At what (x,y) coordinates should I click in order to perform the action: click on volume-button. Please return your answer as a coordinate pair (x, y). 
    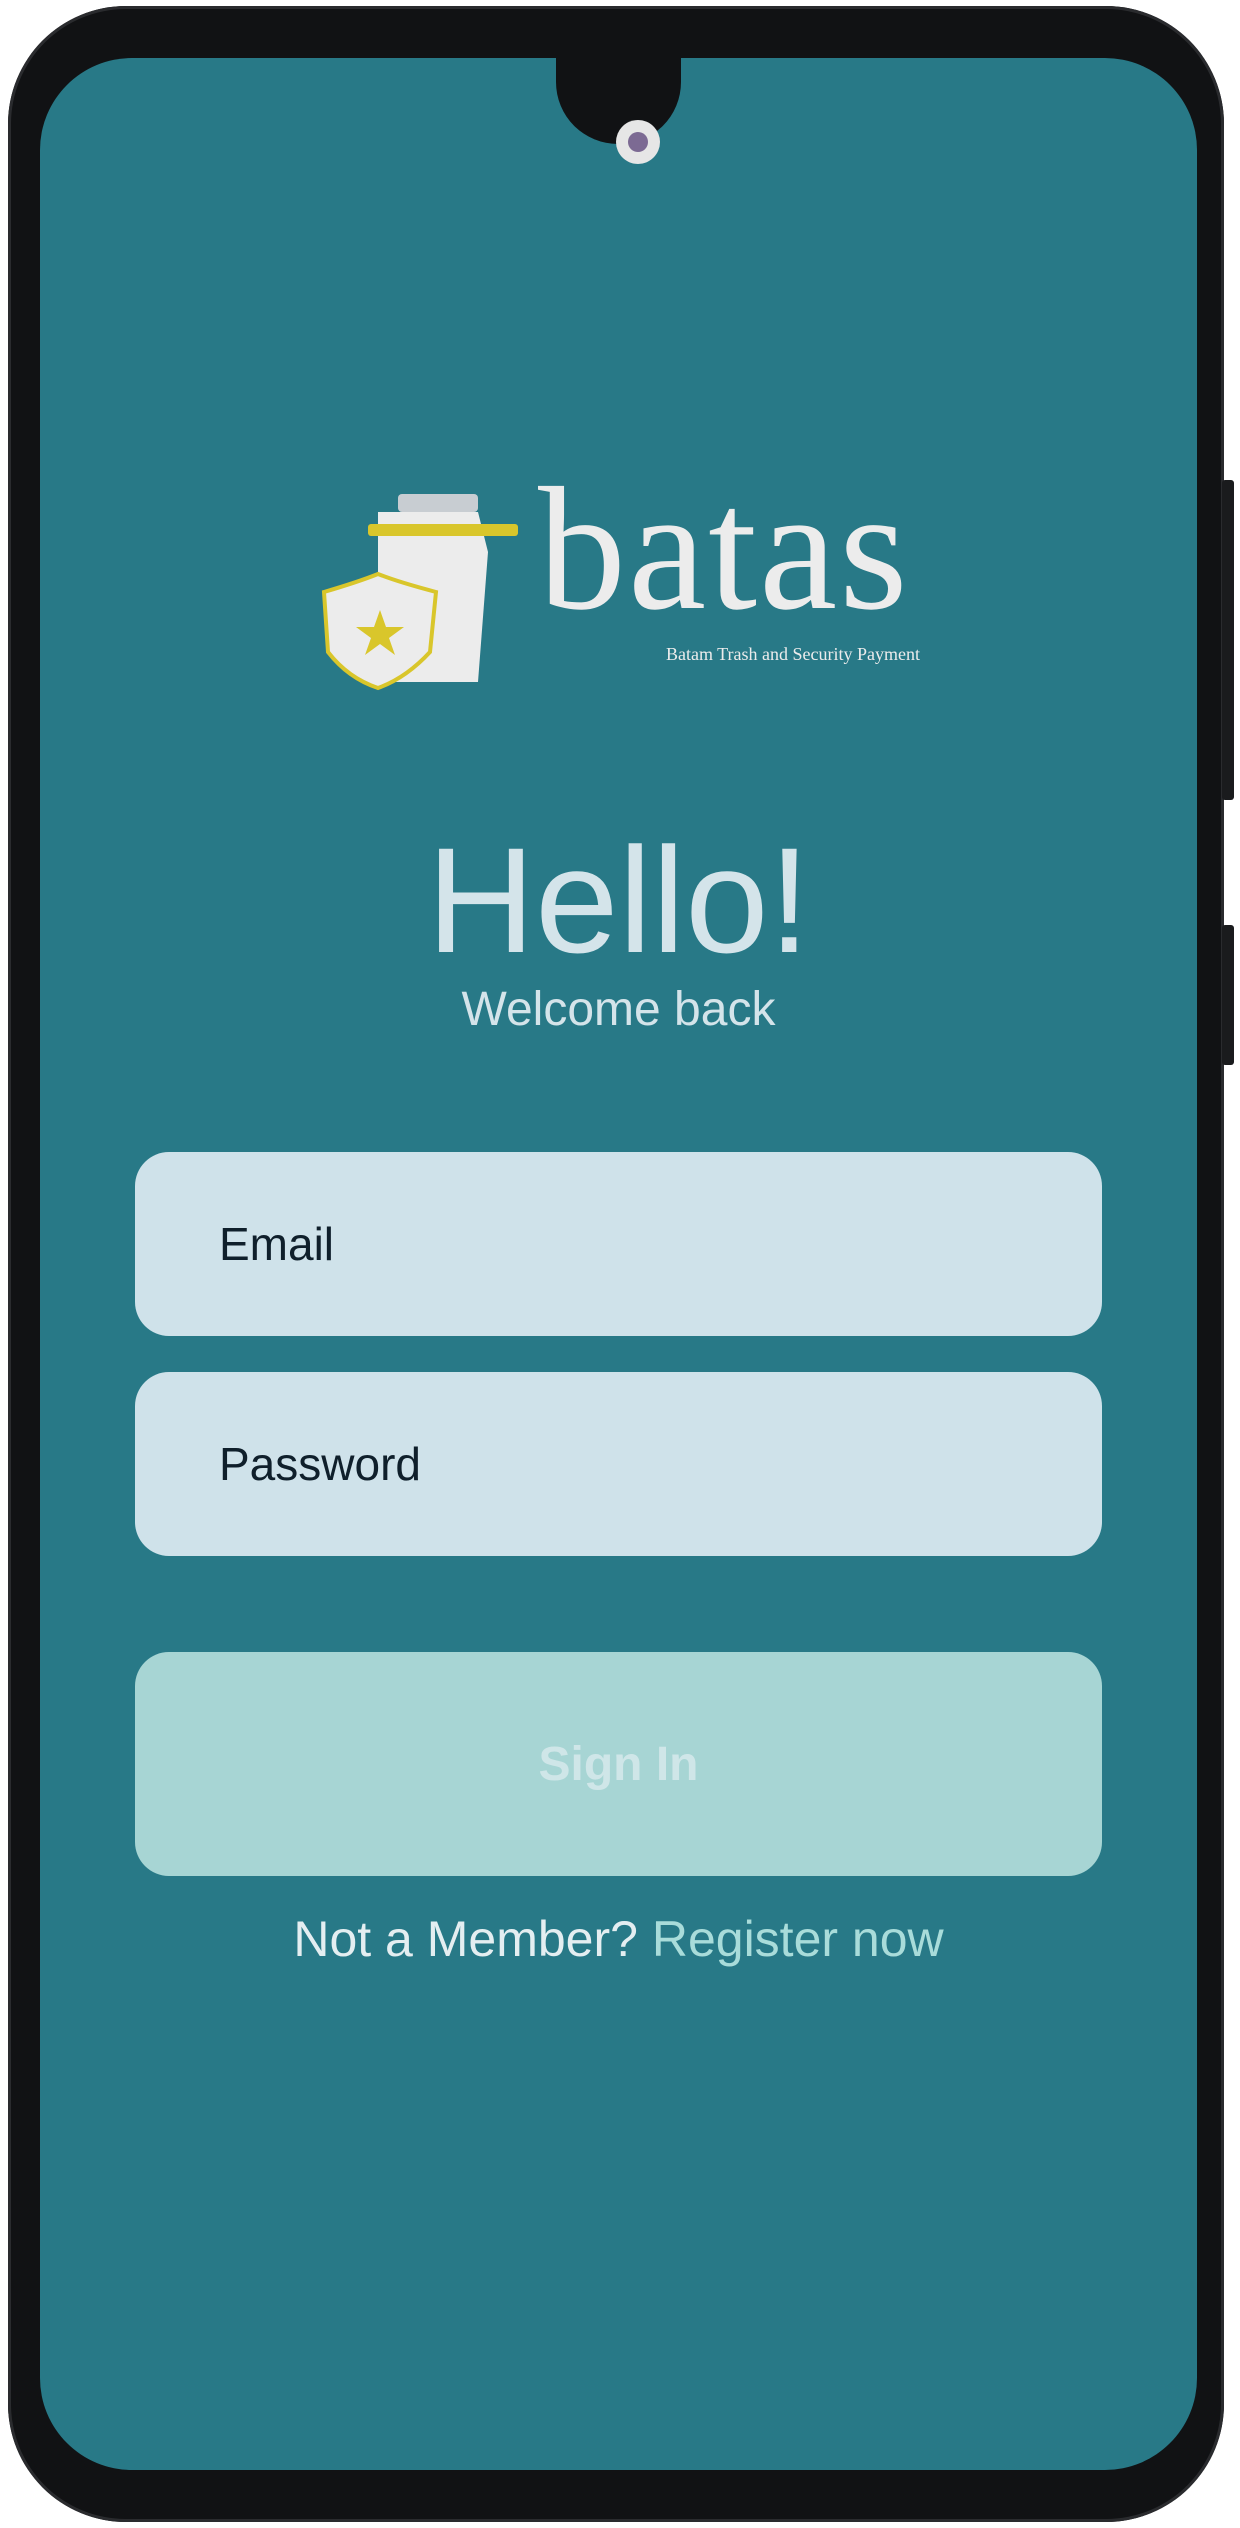
    Looking at the image, I should click on (1228, 640).